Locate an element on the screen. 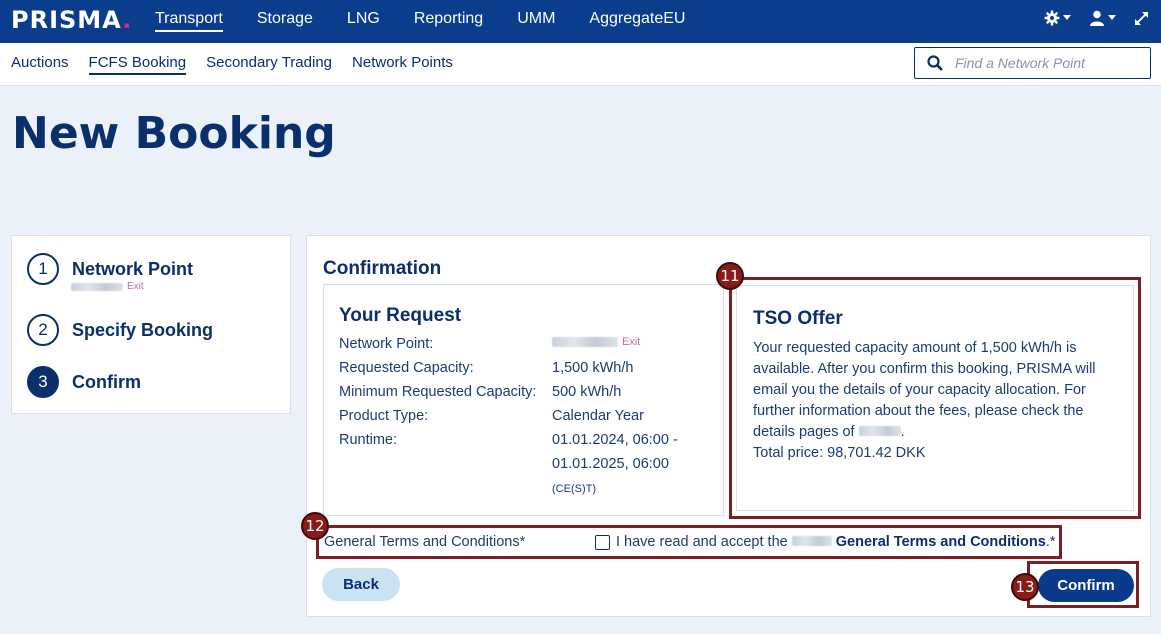 This screenshot has width=1161, height=634. request-value-network-point: Exit is located at coordinates (596, 342).